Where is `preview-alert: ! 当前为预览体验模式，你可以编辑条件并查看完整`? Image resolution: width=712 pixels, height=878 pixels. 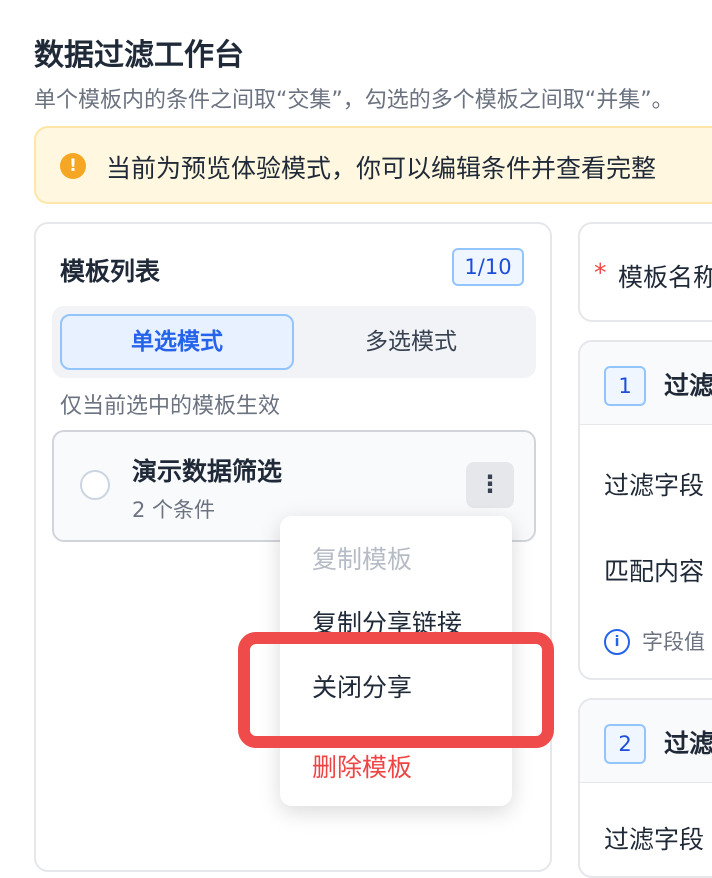 preview-alert: ! 当前为预览体验模式，你可以编辑条件并查看完整 is located at coordinates (373, 165).